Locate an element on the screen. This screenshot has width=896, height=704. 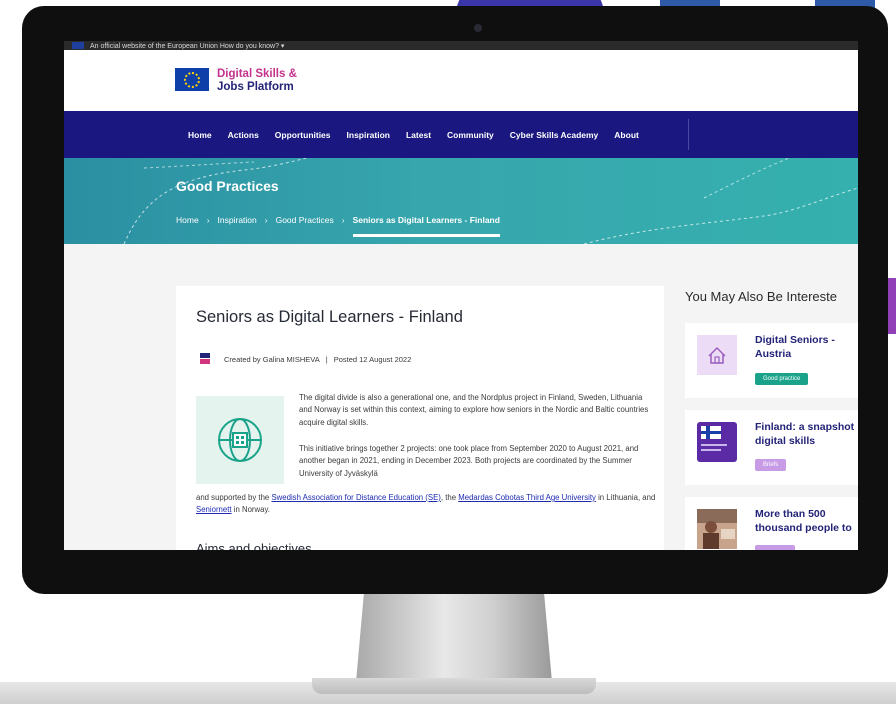
page-title: Good Practices is located at coordinates (227, 186).